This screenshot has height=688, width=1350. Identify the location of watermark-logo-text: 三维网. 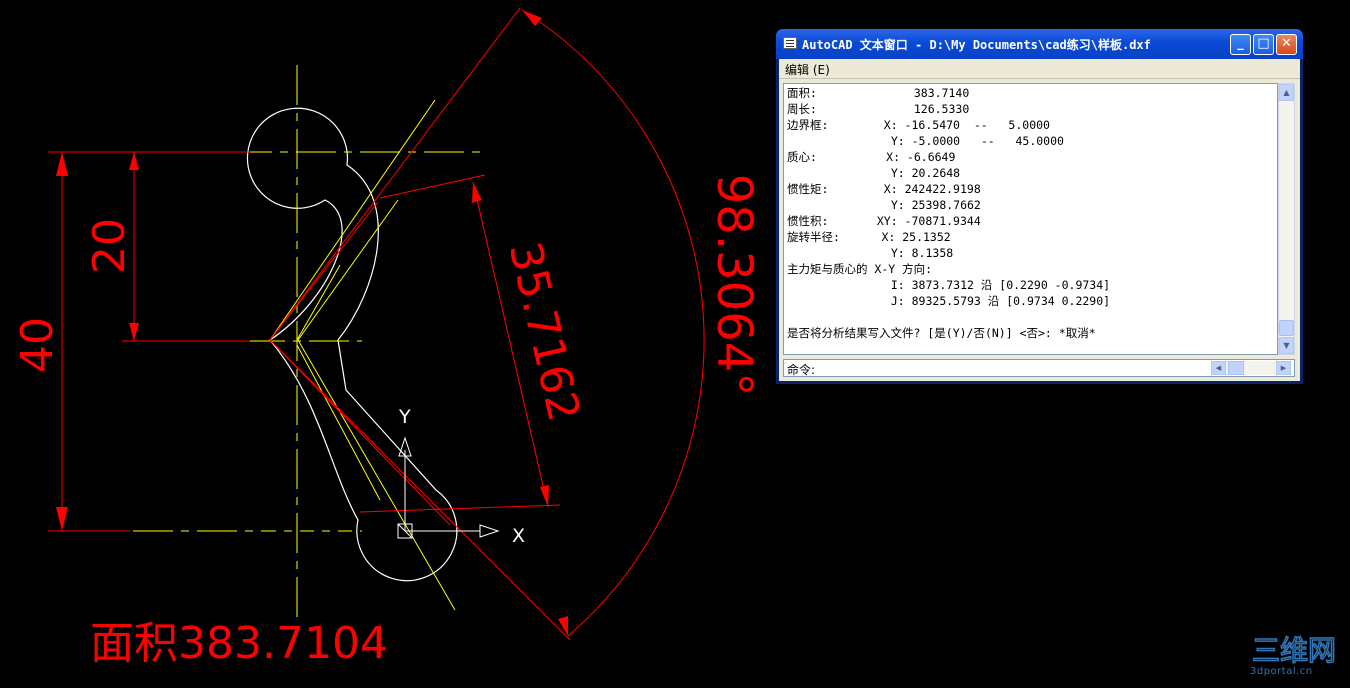
(1294, 650).